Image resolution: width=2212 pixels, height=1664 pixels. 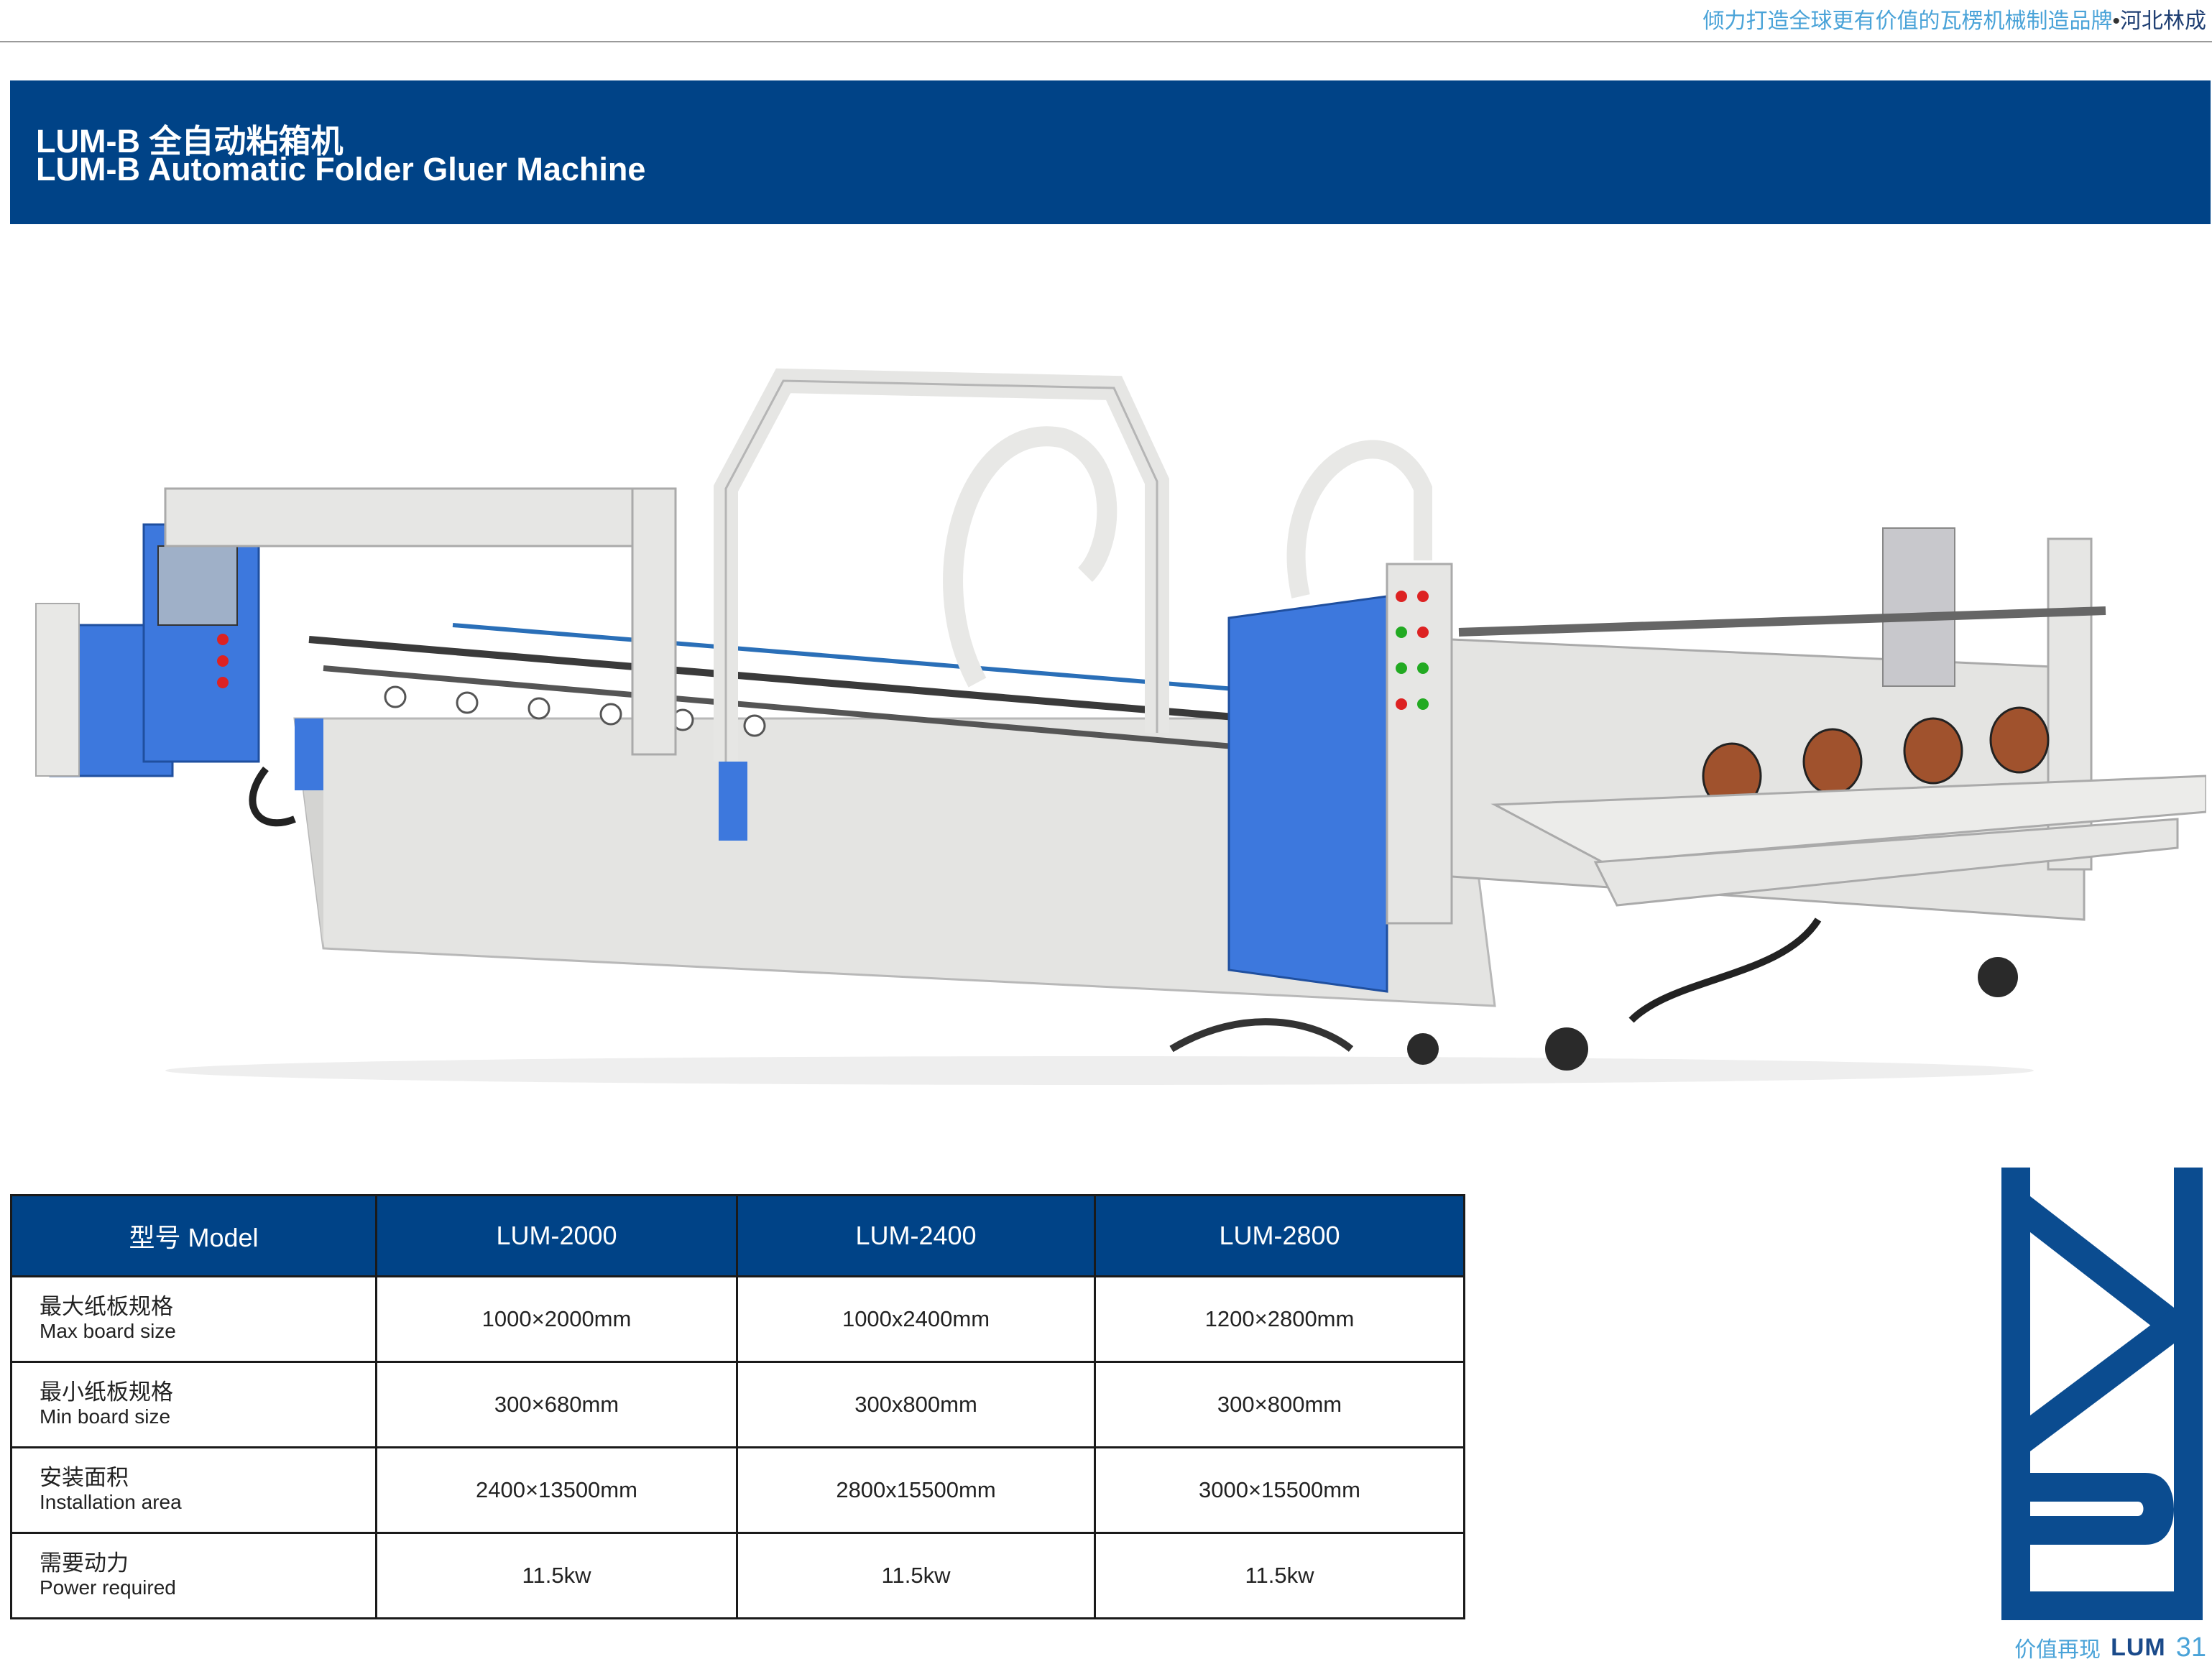 I want to click on row-label-zh: 需要动力, so click(x=84, y=1563).